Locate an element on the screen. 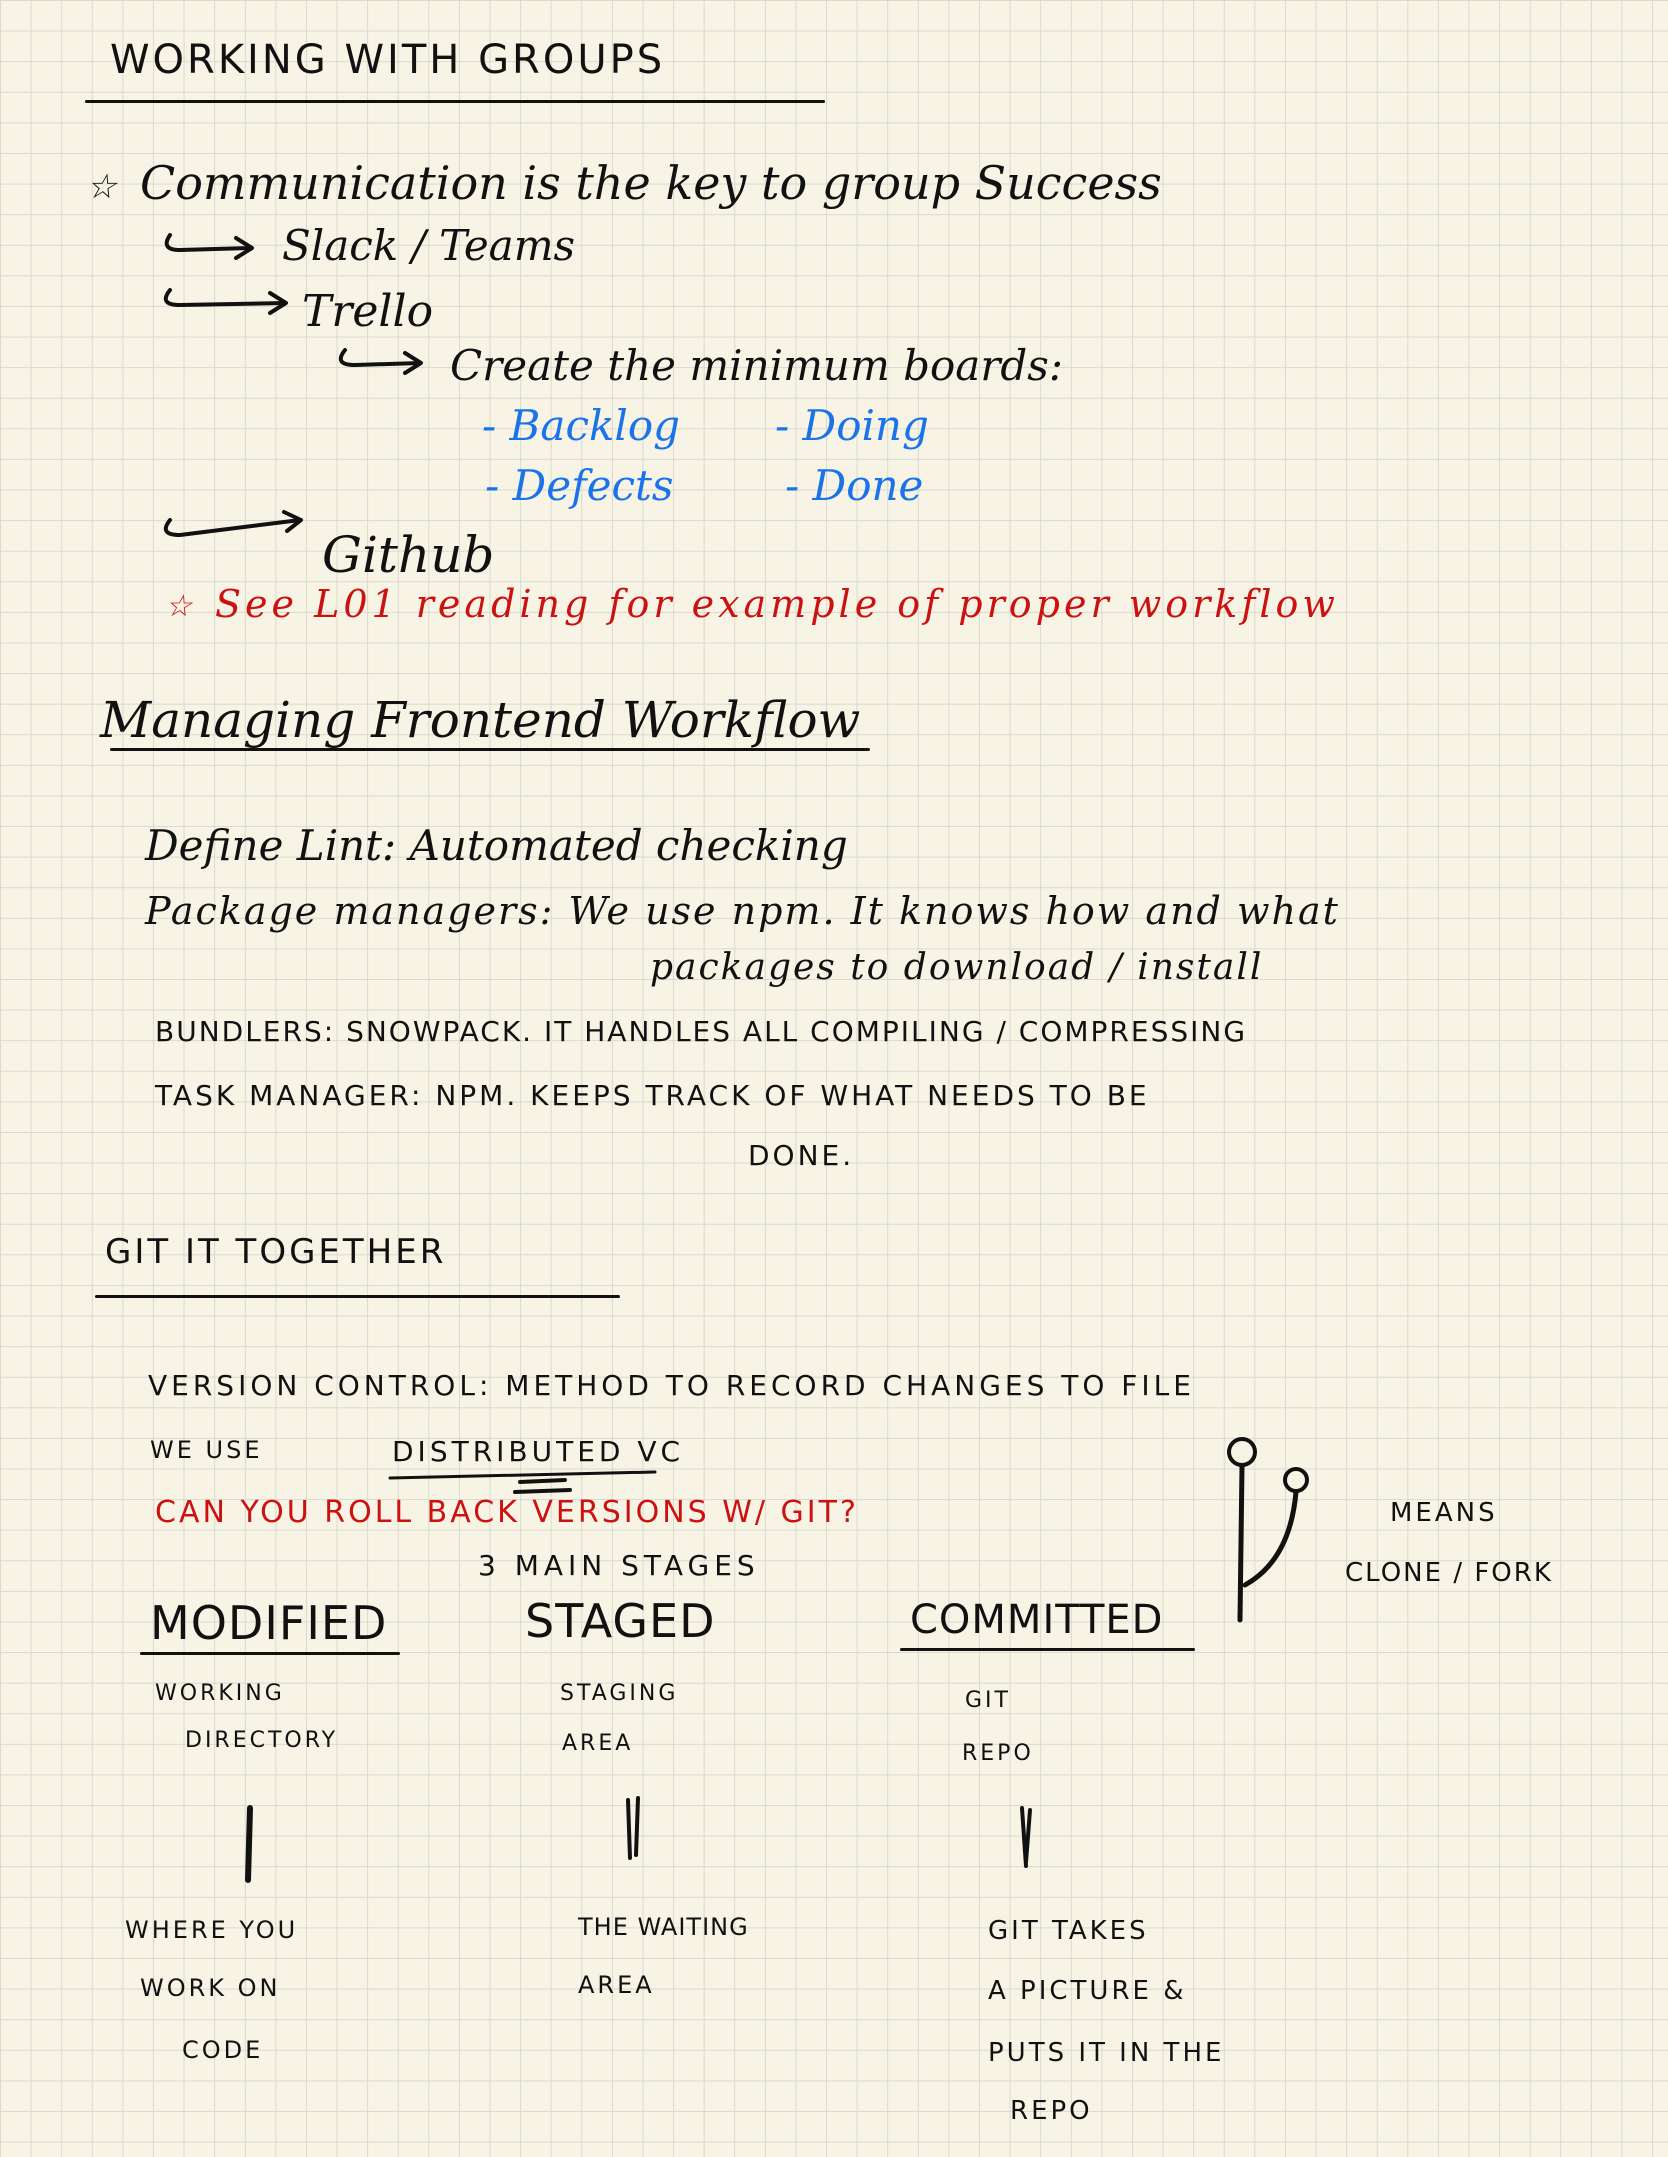  git-title: GIT IT TOGETHER is located at coordinates (276, 1252).